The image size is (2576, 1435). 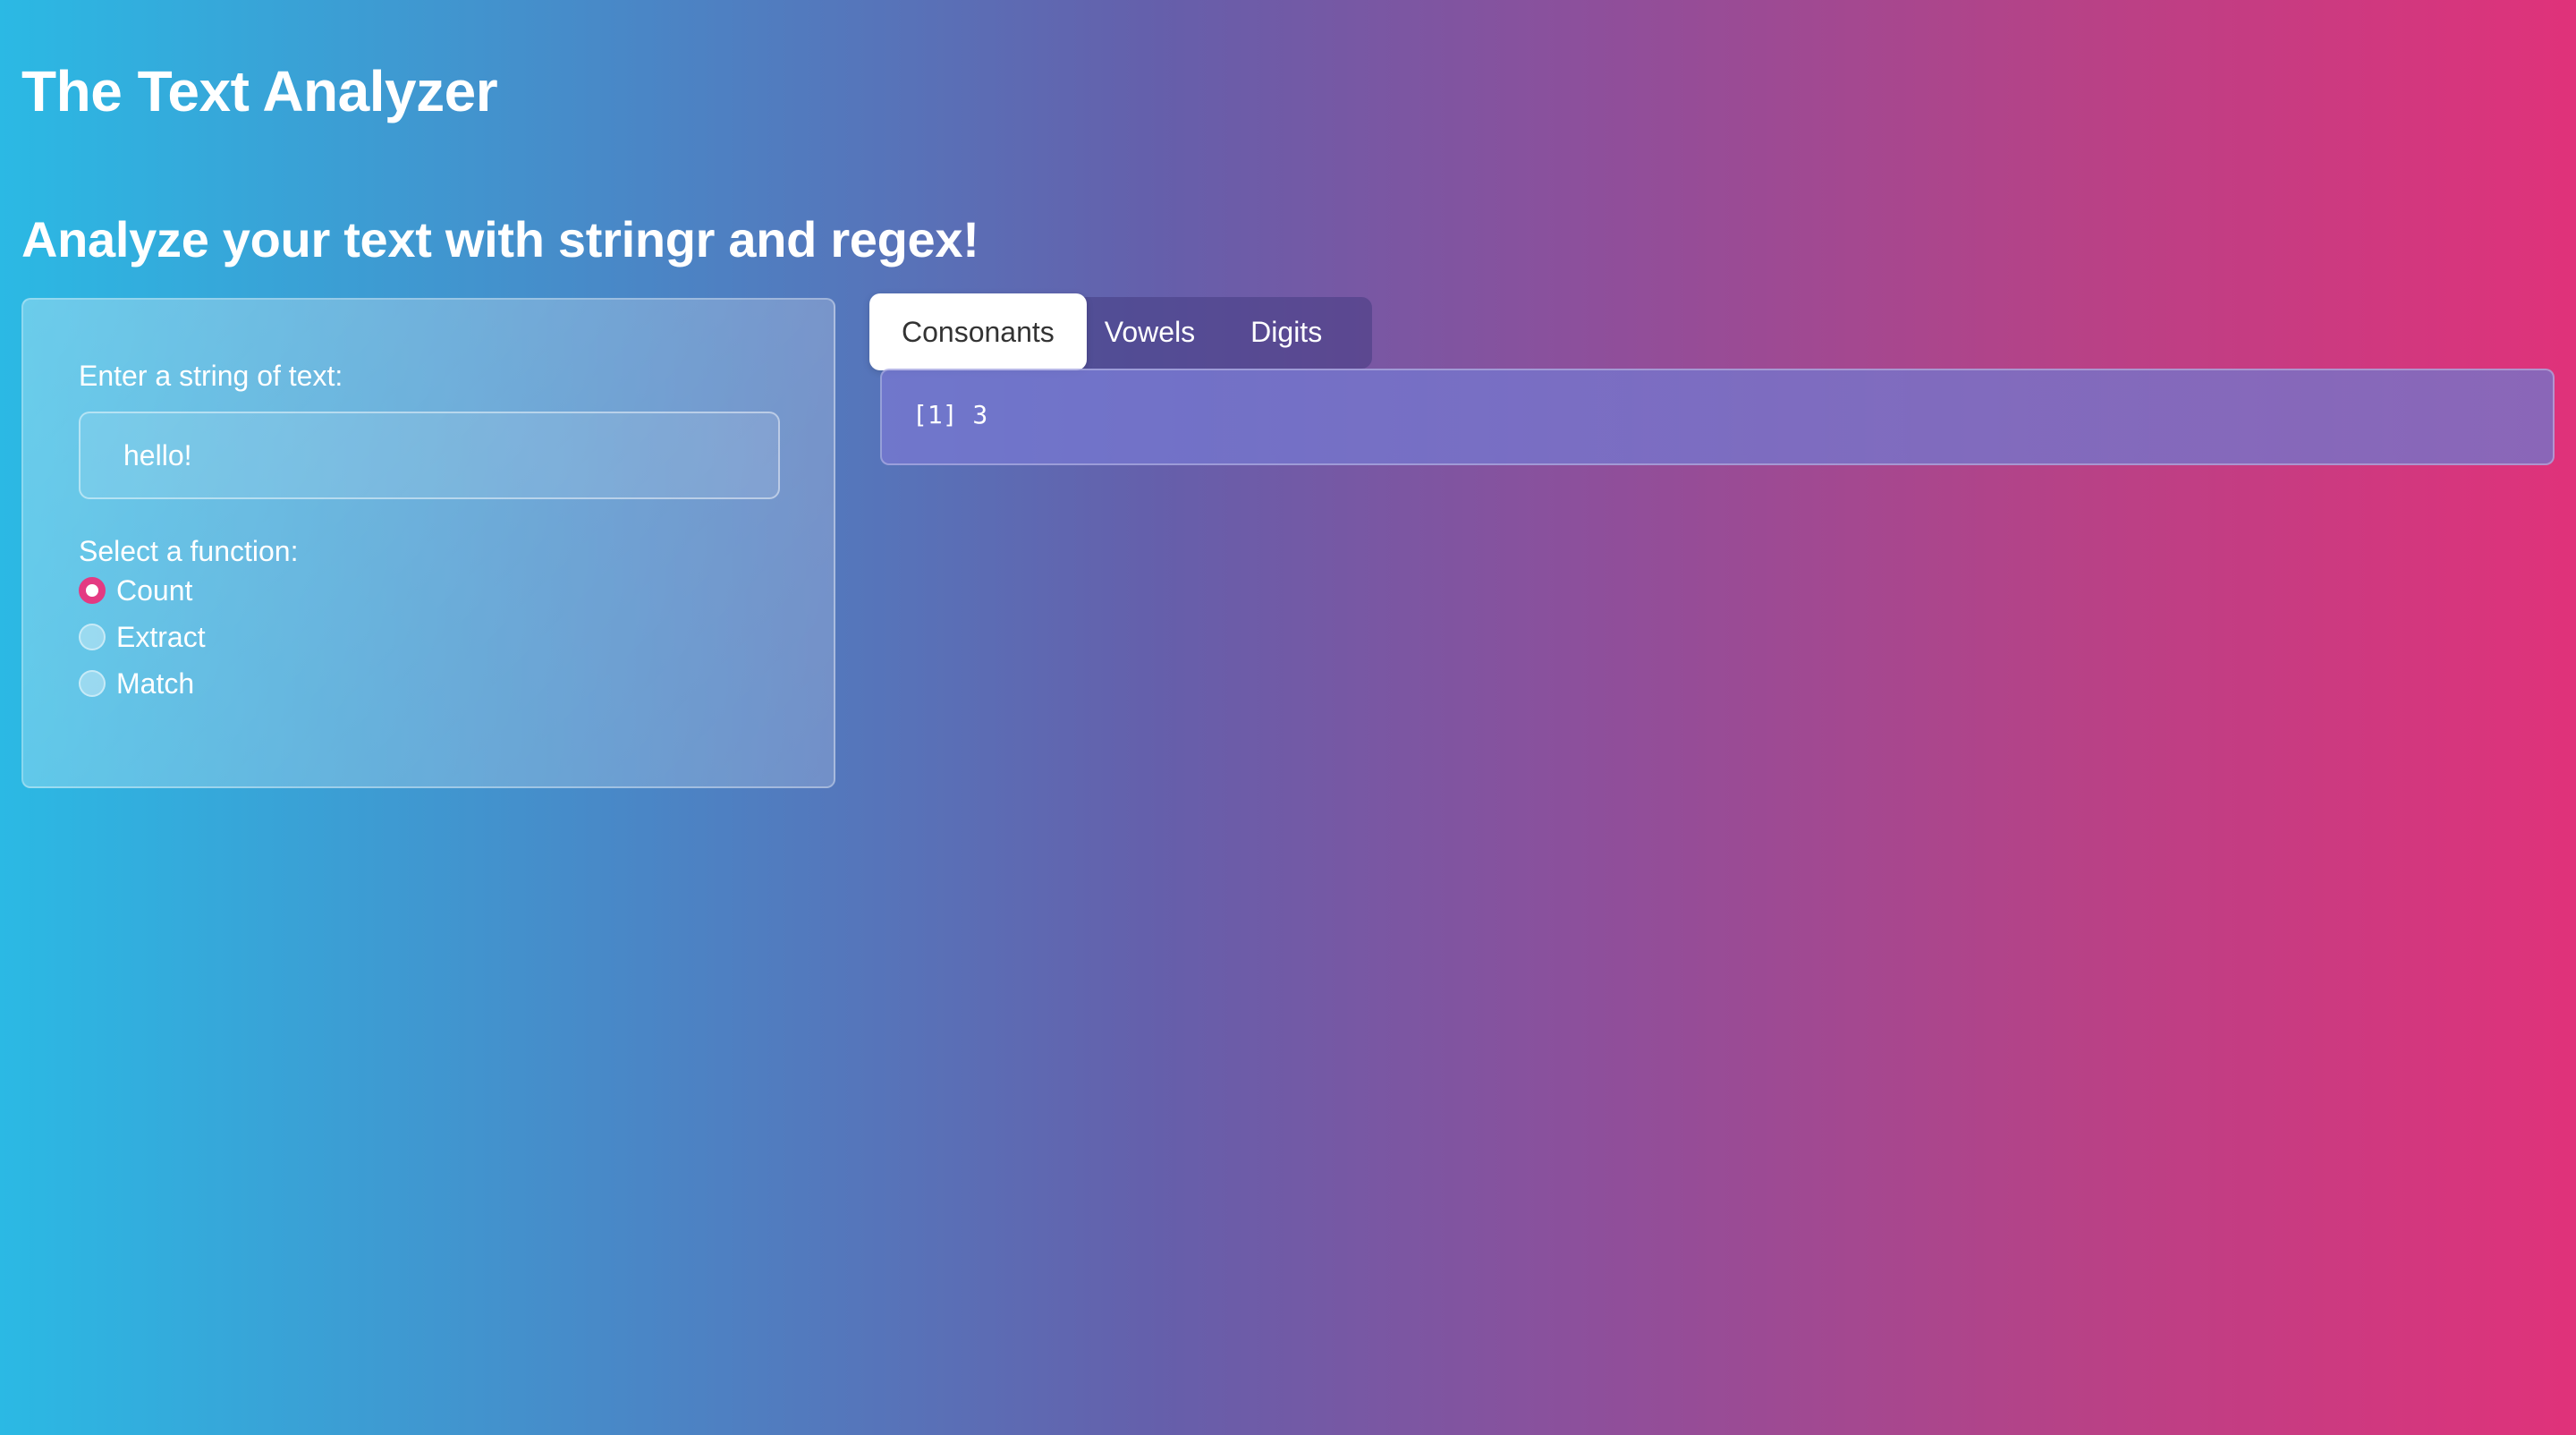 What do you see at coordinates (211, 376) in the screenshot?
I see `text-input-label: Enter a string of text:` at bounding box center [211, 376].